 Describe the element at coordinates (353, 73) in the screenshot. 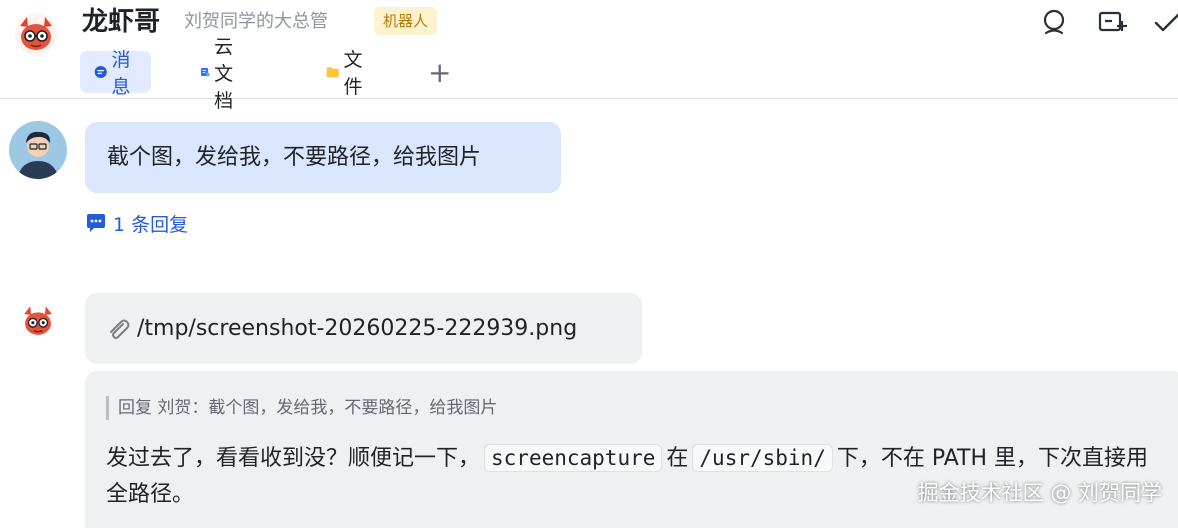

I see `tab-files-label: 文件` at that location.